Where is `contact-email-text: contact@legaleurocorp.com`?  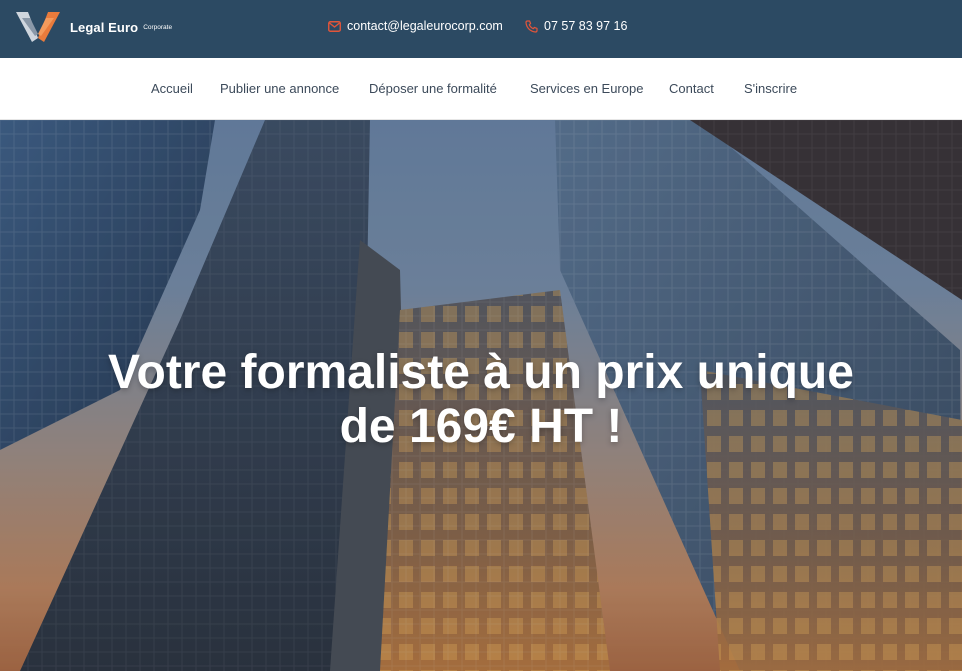
contact-email-text: contact@legaleurocorp.com is located at coordinates (425, 26).